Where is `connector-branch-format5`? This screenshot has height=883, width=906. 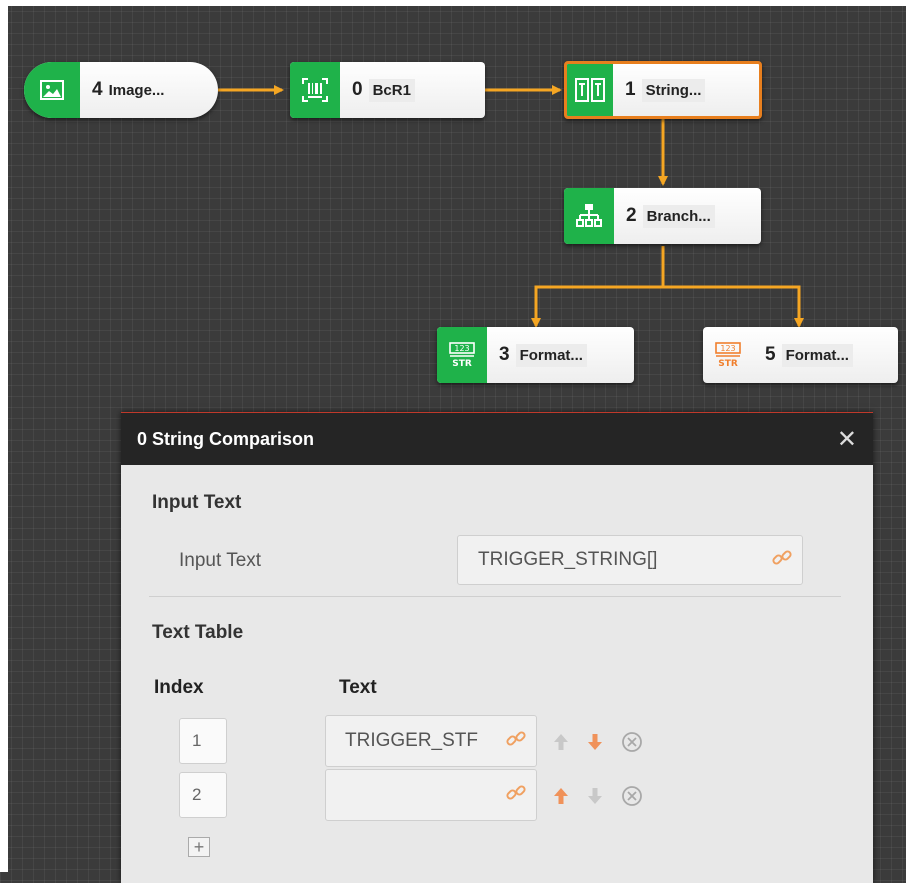 connector-branch-format5 is located at coordinates (733, 306).